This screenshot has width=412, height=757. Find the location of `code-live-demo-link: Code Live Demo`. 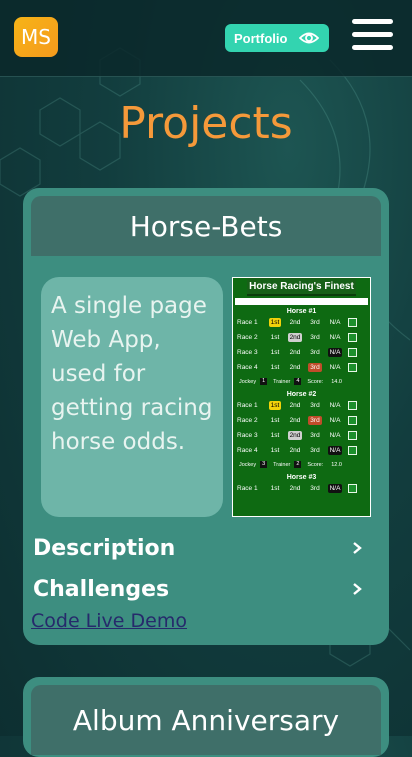

code-live-demo-link: Code Live Demo is located at coordinates (109, 621).